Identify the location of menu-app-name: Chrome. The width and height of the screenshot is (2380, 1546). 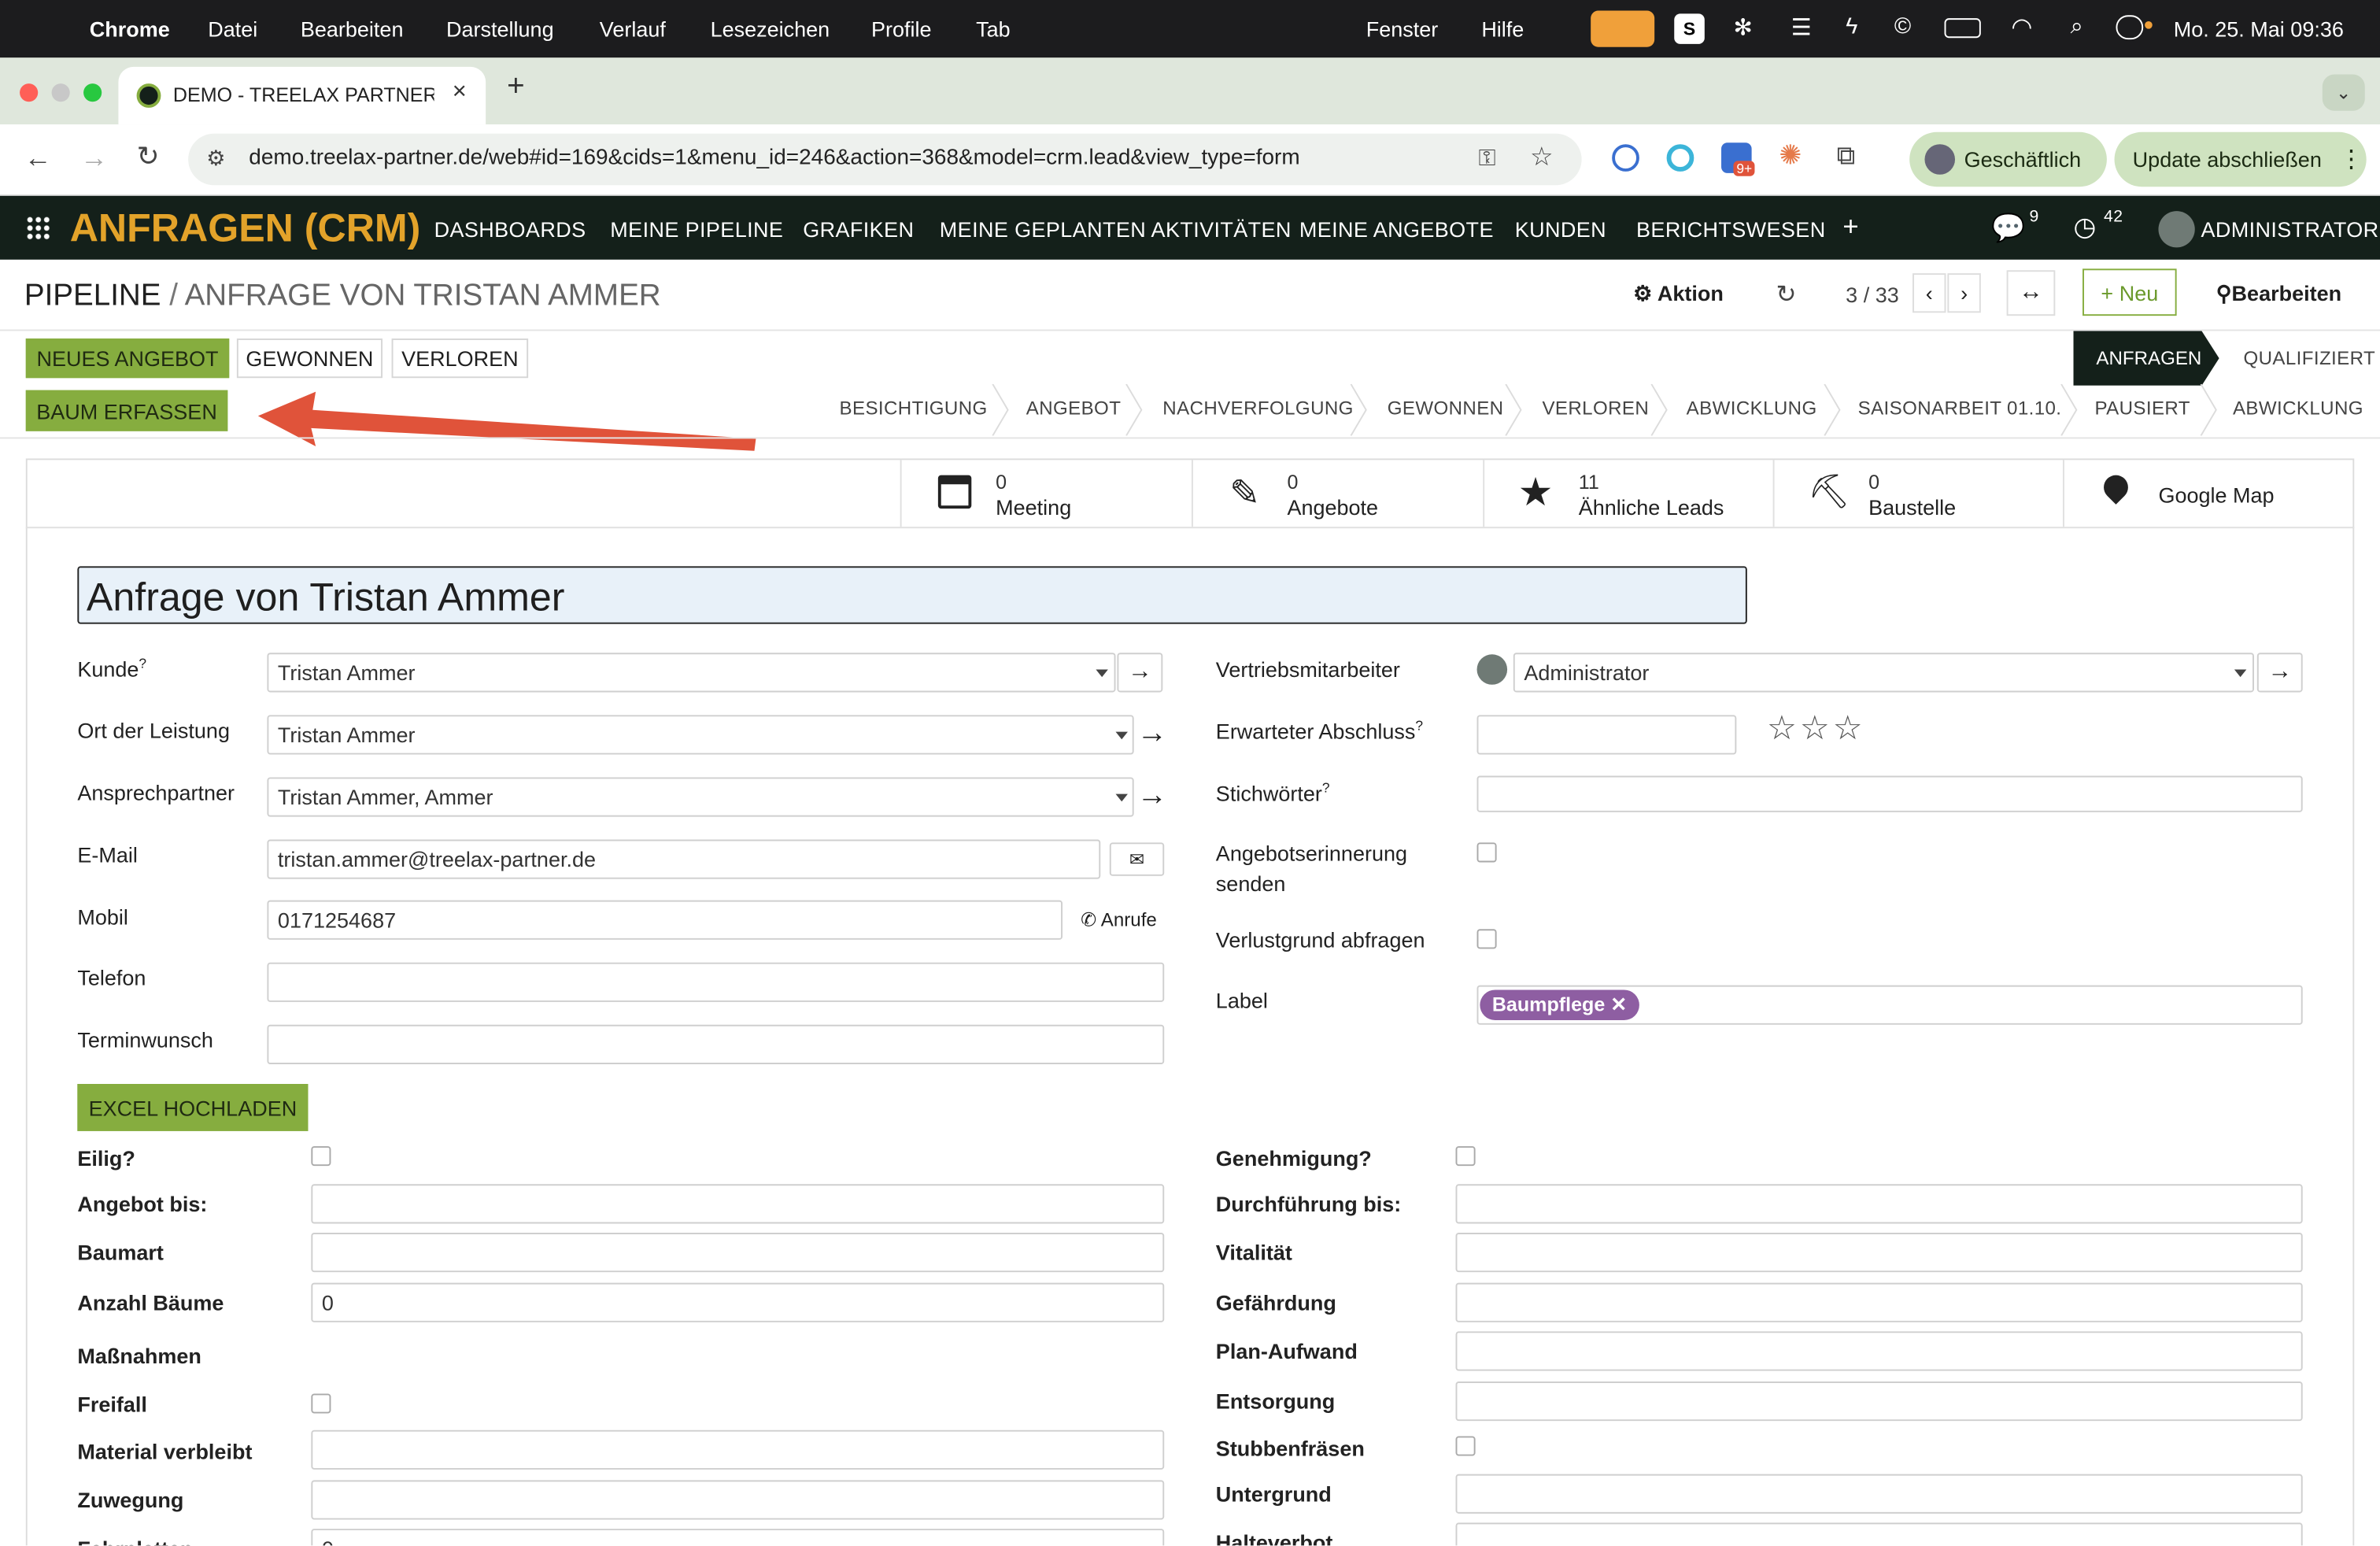
(130, 29).